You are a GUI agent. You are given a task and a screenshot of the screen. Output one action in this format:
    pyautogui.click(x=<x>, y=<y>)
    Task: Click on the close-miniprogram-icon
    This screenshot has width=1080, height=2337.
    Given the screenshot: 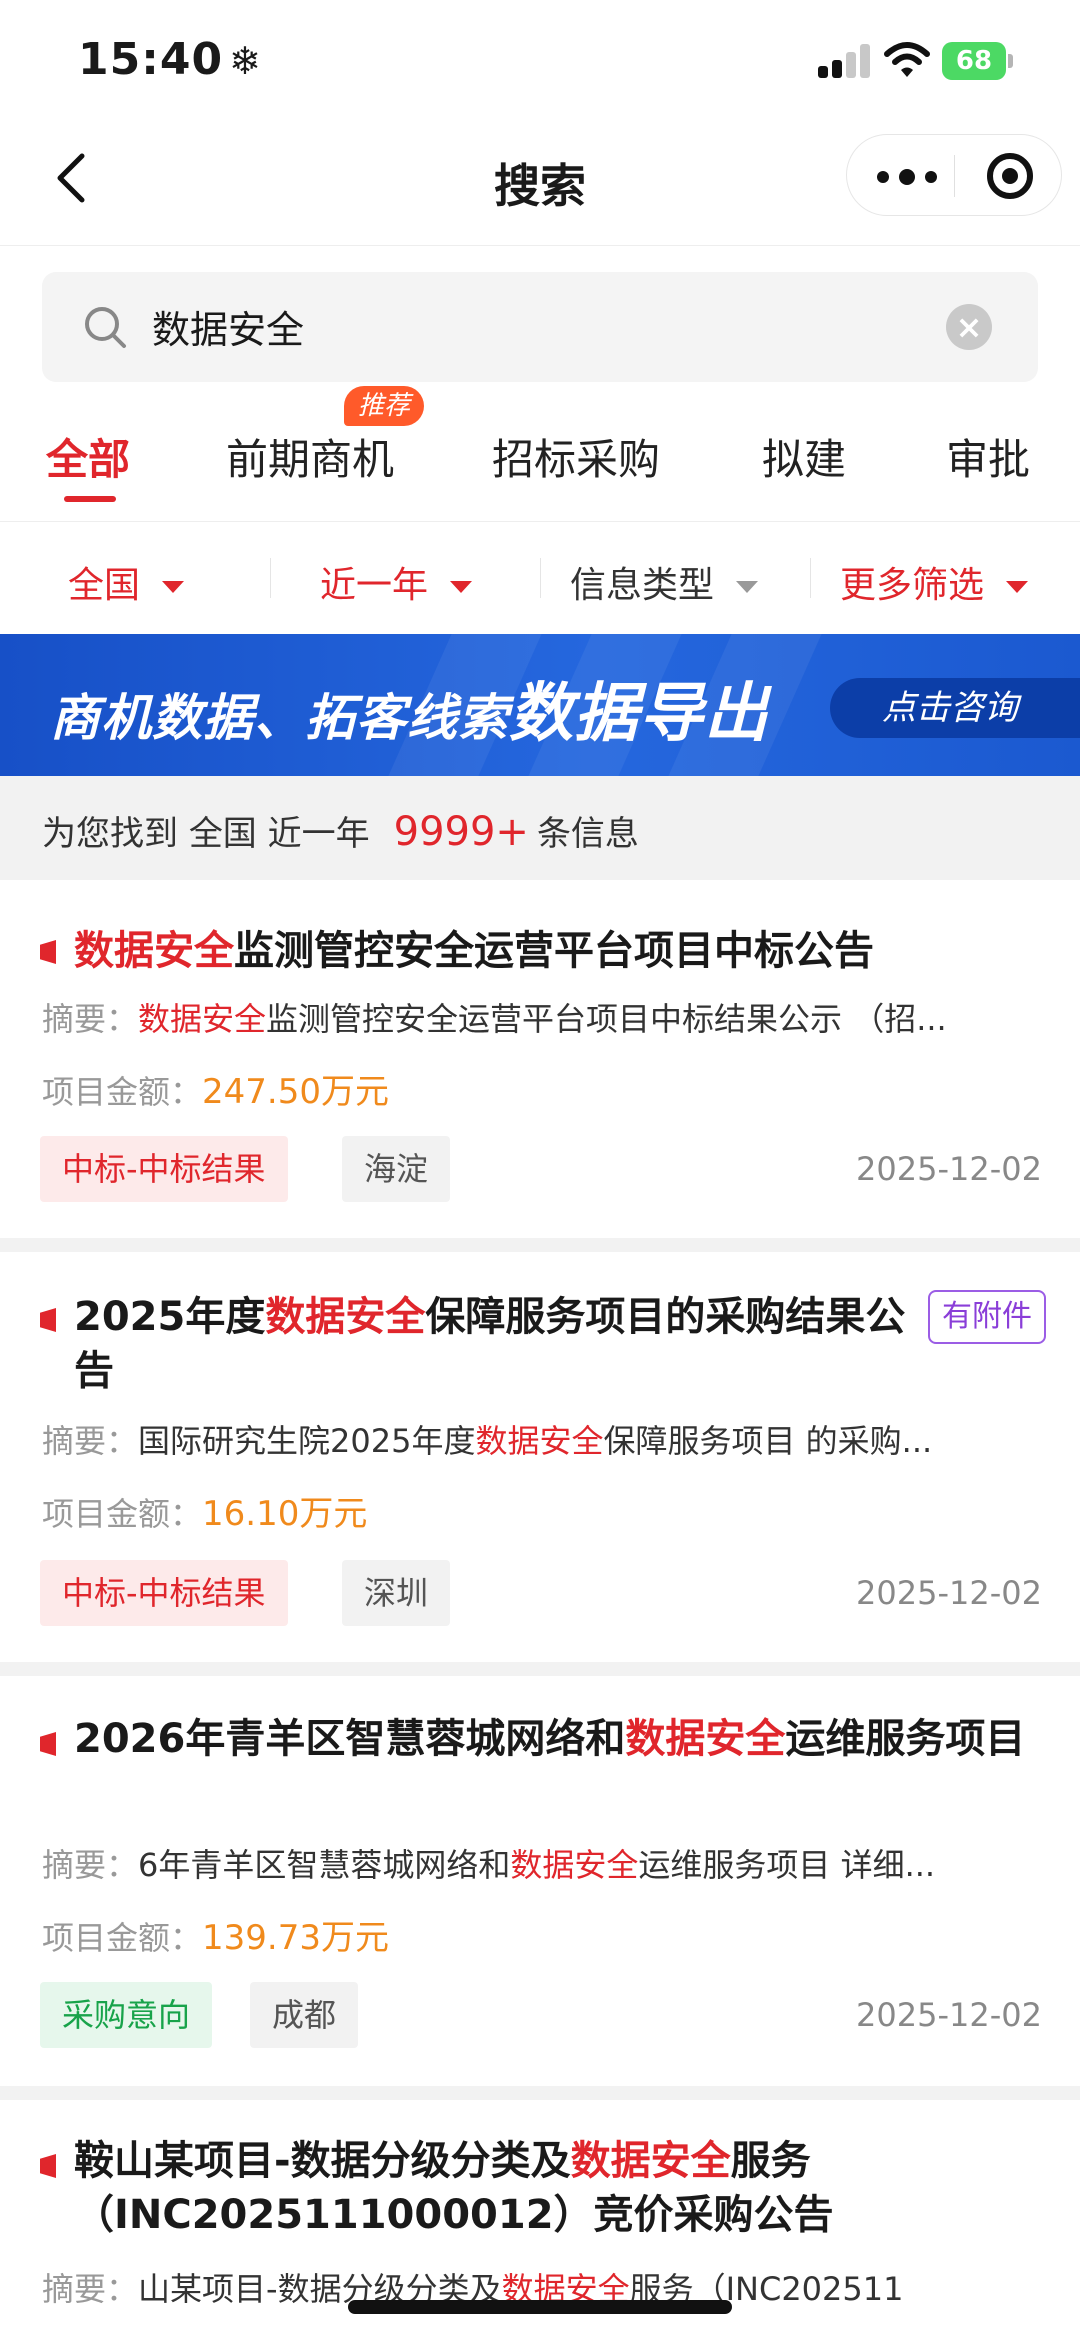 What is the action you would take?
    pyautogui.click(x=1010, y=176)
    